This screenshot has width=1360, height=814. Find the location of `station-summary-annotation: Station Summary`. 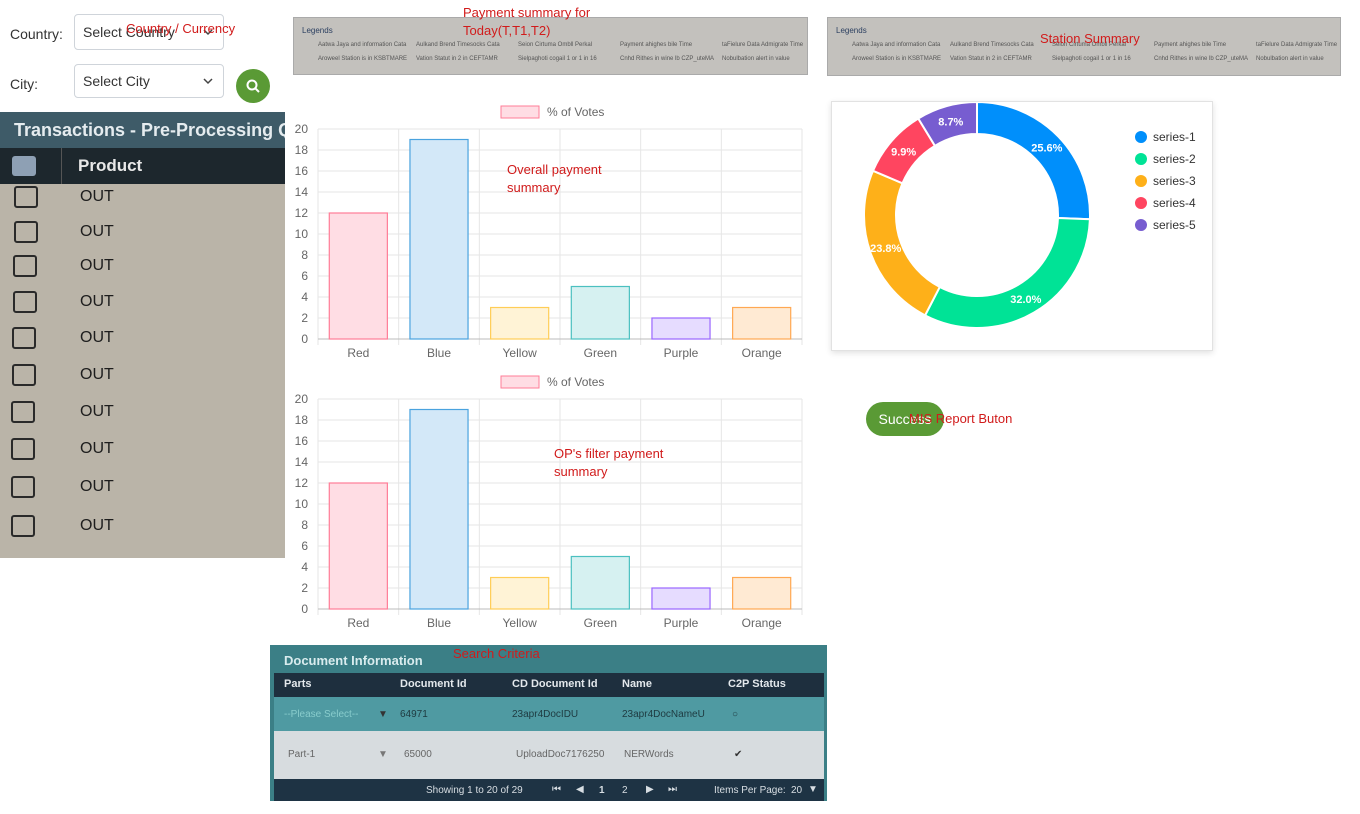

station-summary-annotation: Station Summary is located at coordinates (1090, 38).